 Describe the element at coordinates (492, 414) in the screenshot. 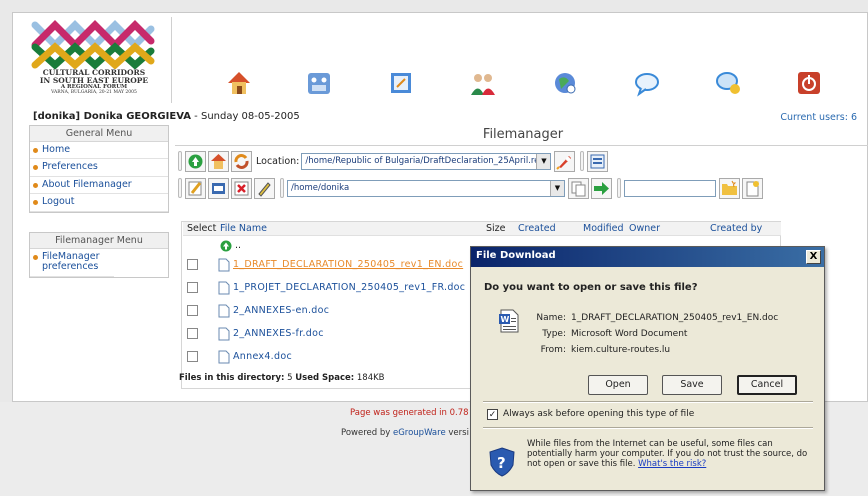

I see `always-ask-checkbox: ✓` at that location.